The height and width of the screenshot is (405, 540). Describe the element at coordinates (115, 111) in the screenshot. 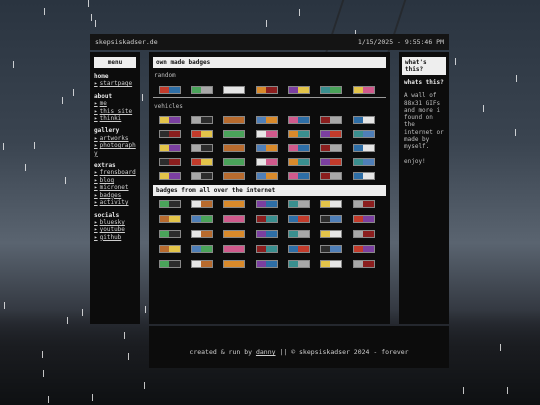

I see `menu-link-this-site: ▸ this site` at that location.